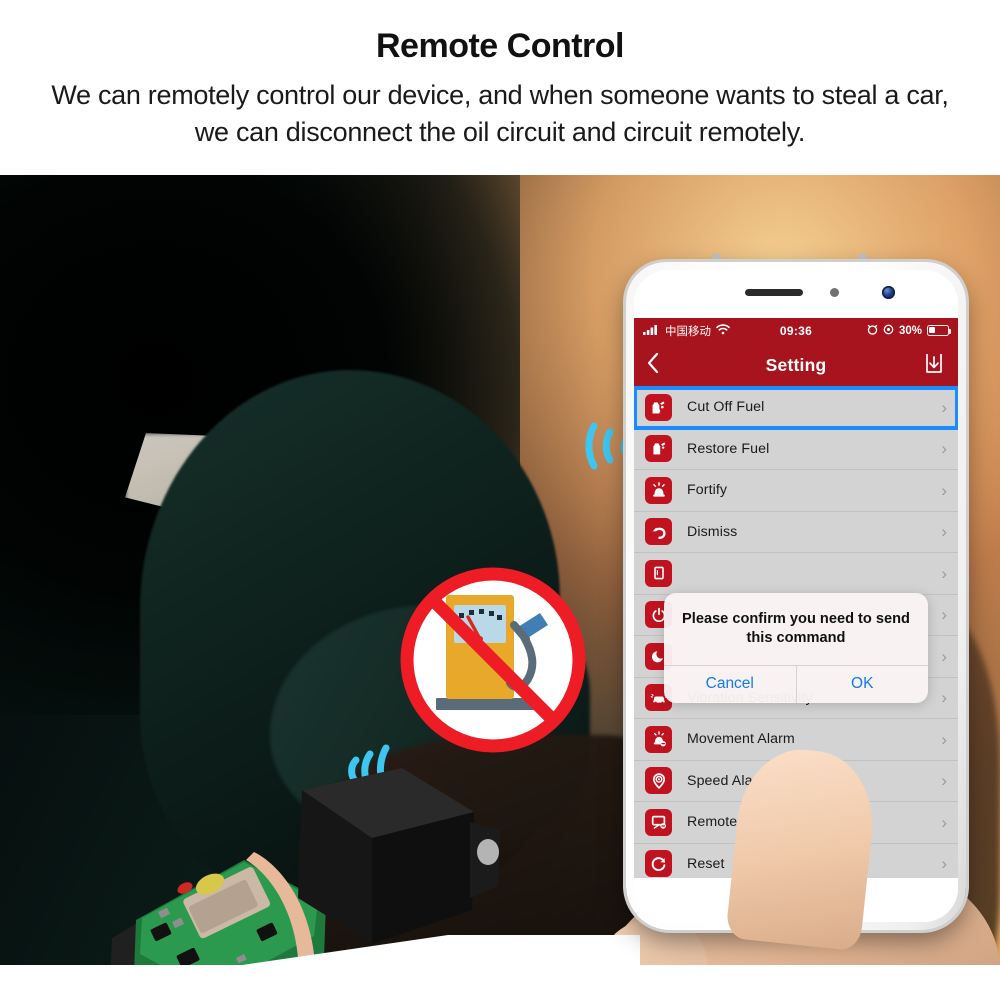 The width and height of the screenshot is (1000, 1000). What do you see at coordinates (658, 864) in the screenshot?
I see `reset-icon` at bounding box center [658, 864].